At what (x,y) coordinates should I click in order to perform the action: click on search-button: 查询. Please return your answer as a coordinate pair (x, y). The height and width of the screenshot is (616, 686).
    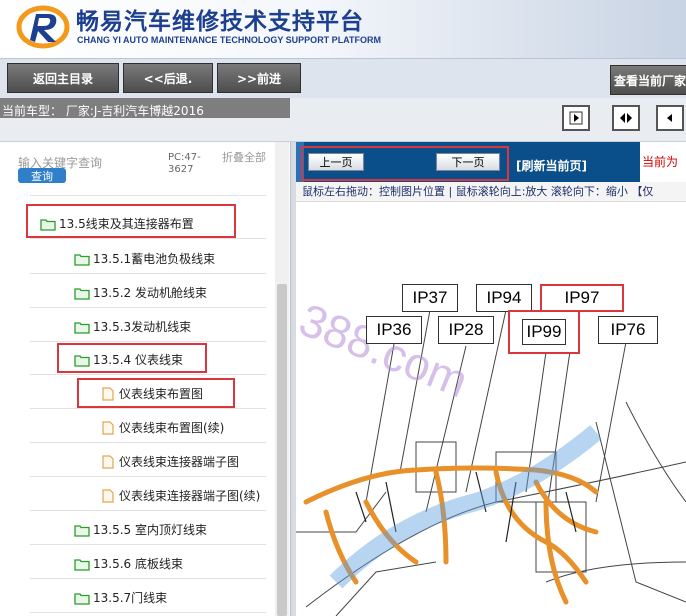
    Looking at the image, I should click on (42, 175).